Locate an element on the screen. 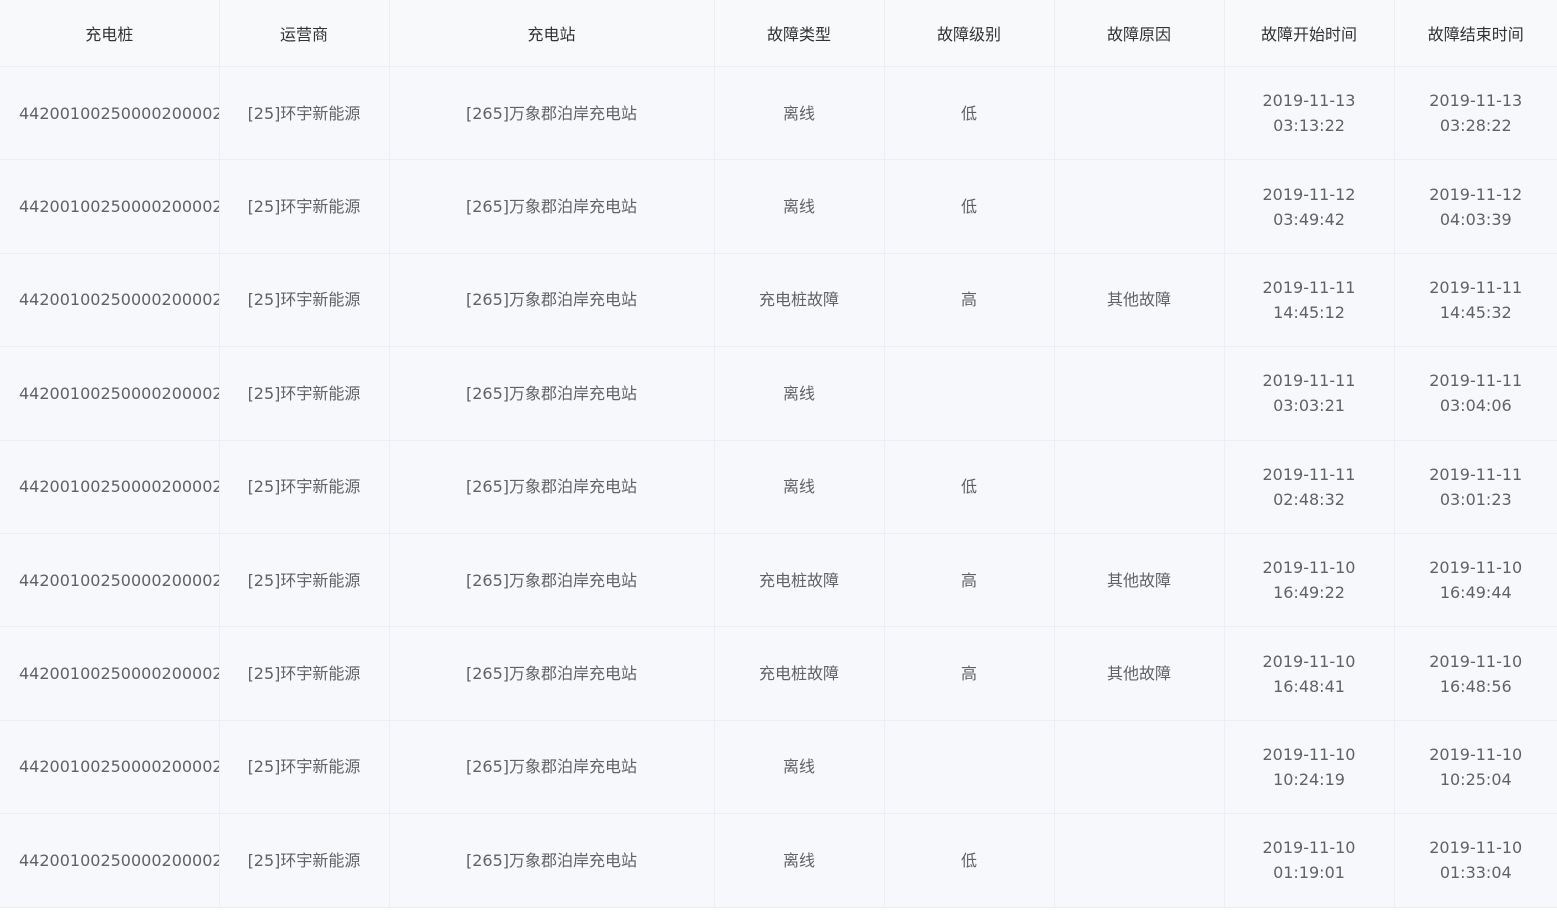 Image resolution: width=1557 pixels, height=912 pixels. cell-start-time: 2019-11-13 03:13:22 is located at coordinates (1309, 113).